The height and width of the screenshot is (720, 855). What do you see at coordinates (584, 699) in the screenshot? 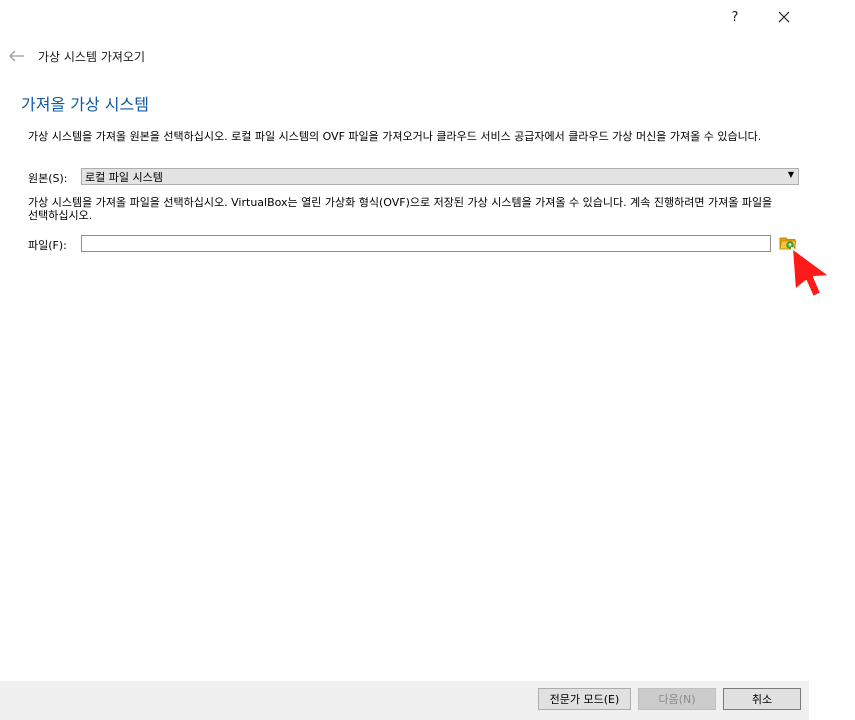
I see `expert-mode-button: 전문가 모드(E)` at bounding box center [584, 699].